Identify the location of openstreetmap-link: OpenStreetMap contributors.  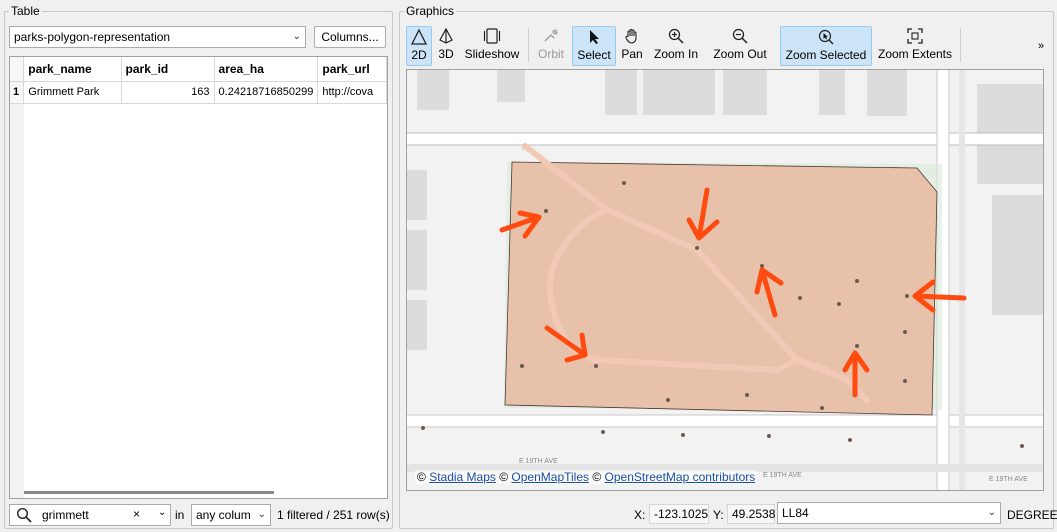
(680, 477).